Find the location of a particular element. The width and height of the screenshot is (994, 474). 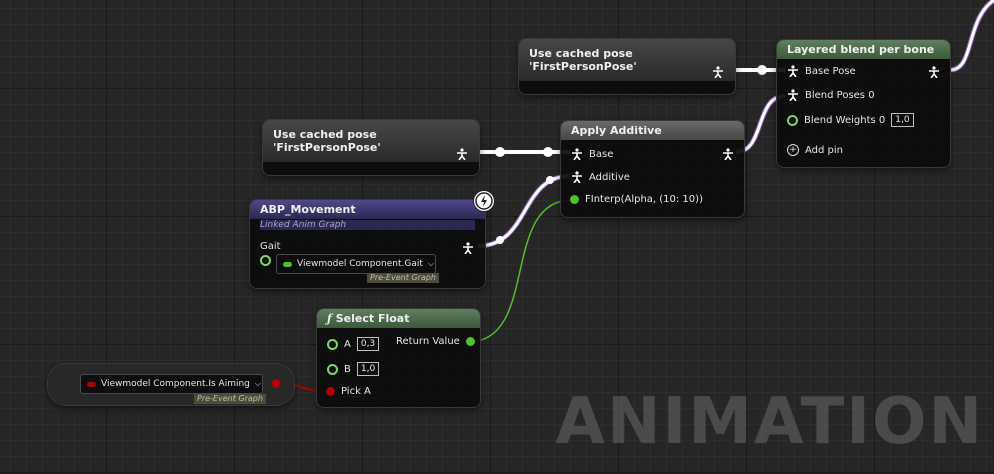

pin-blend-poses: Blend Poses 0 is located at coordinates (831, 95).